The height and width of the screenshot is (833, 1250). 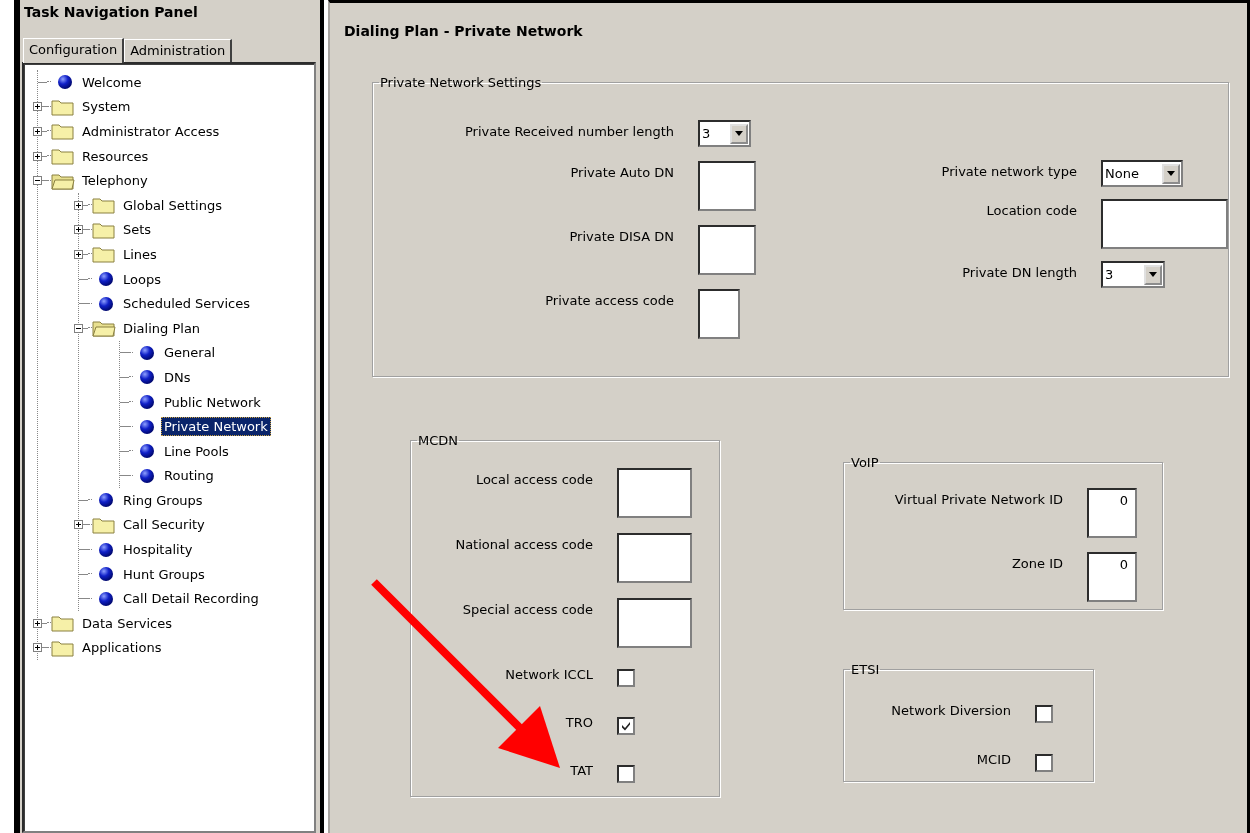 What do you see at coordinates (622, 172) in the screenshot?
I see `field-label: Private Auto DN` at bounding box center [622, 172].